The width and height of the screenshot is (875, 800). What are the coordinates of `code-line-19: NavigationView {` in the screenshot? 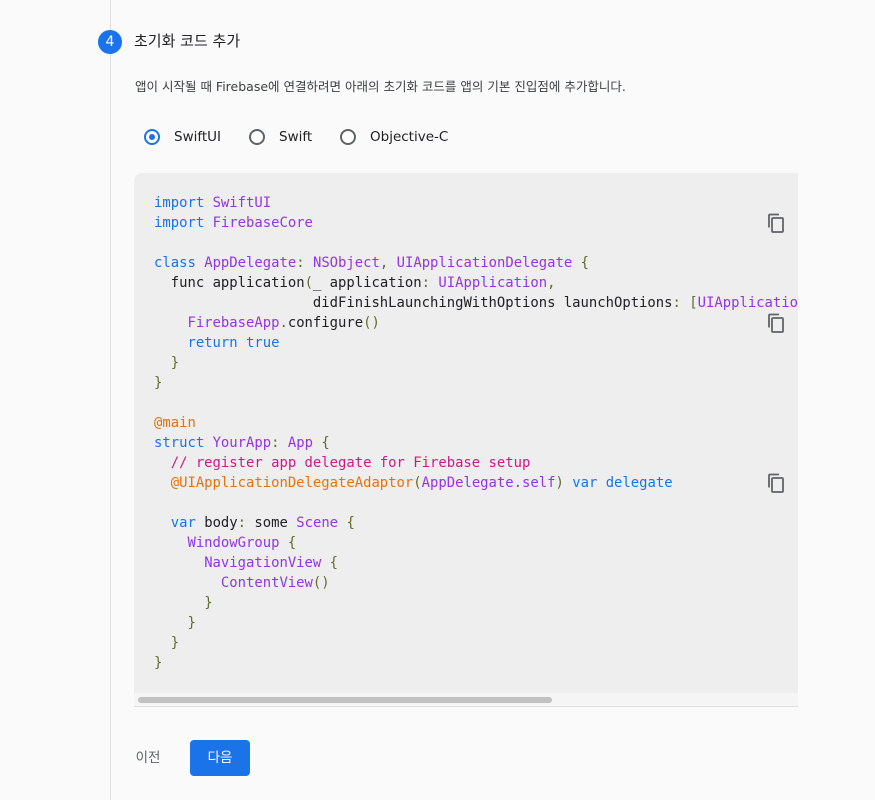 It's located at (246, 563).